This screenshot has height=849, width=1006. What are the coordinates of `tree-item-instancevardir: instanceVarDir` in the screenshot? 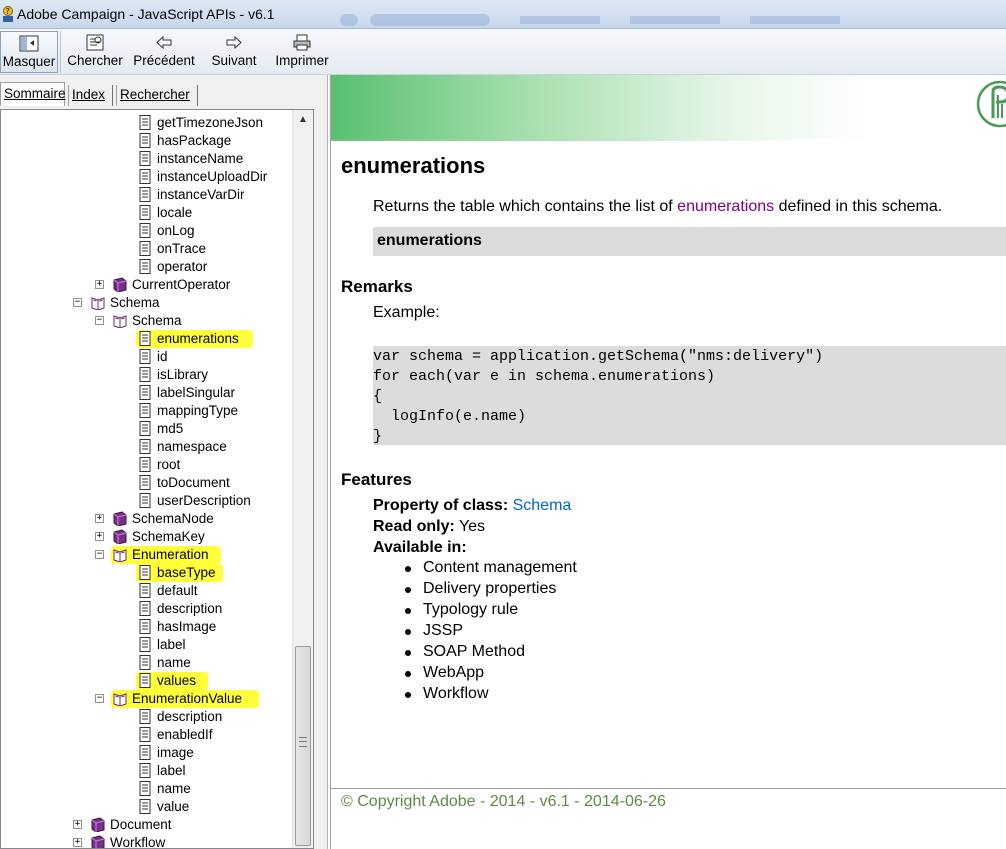 It's located at (146, 195).